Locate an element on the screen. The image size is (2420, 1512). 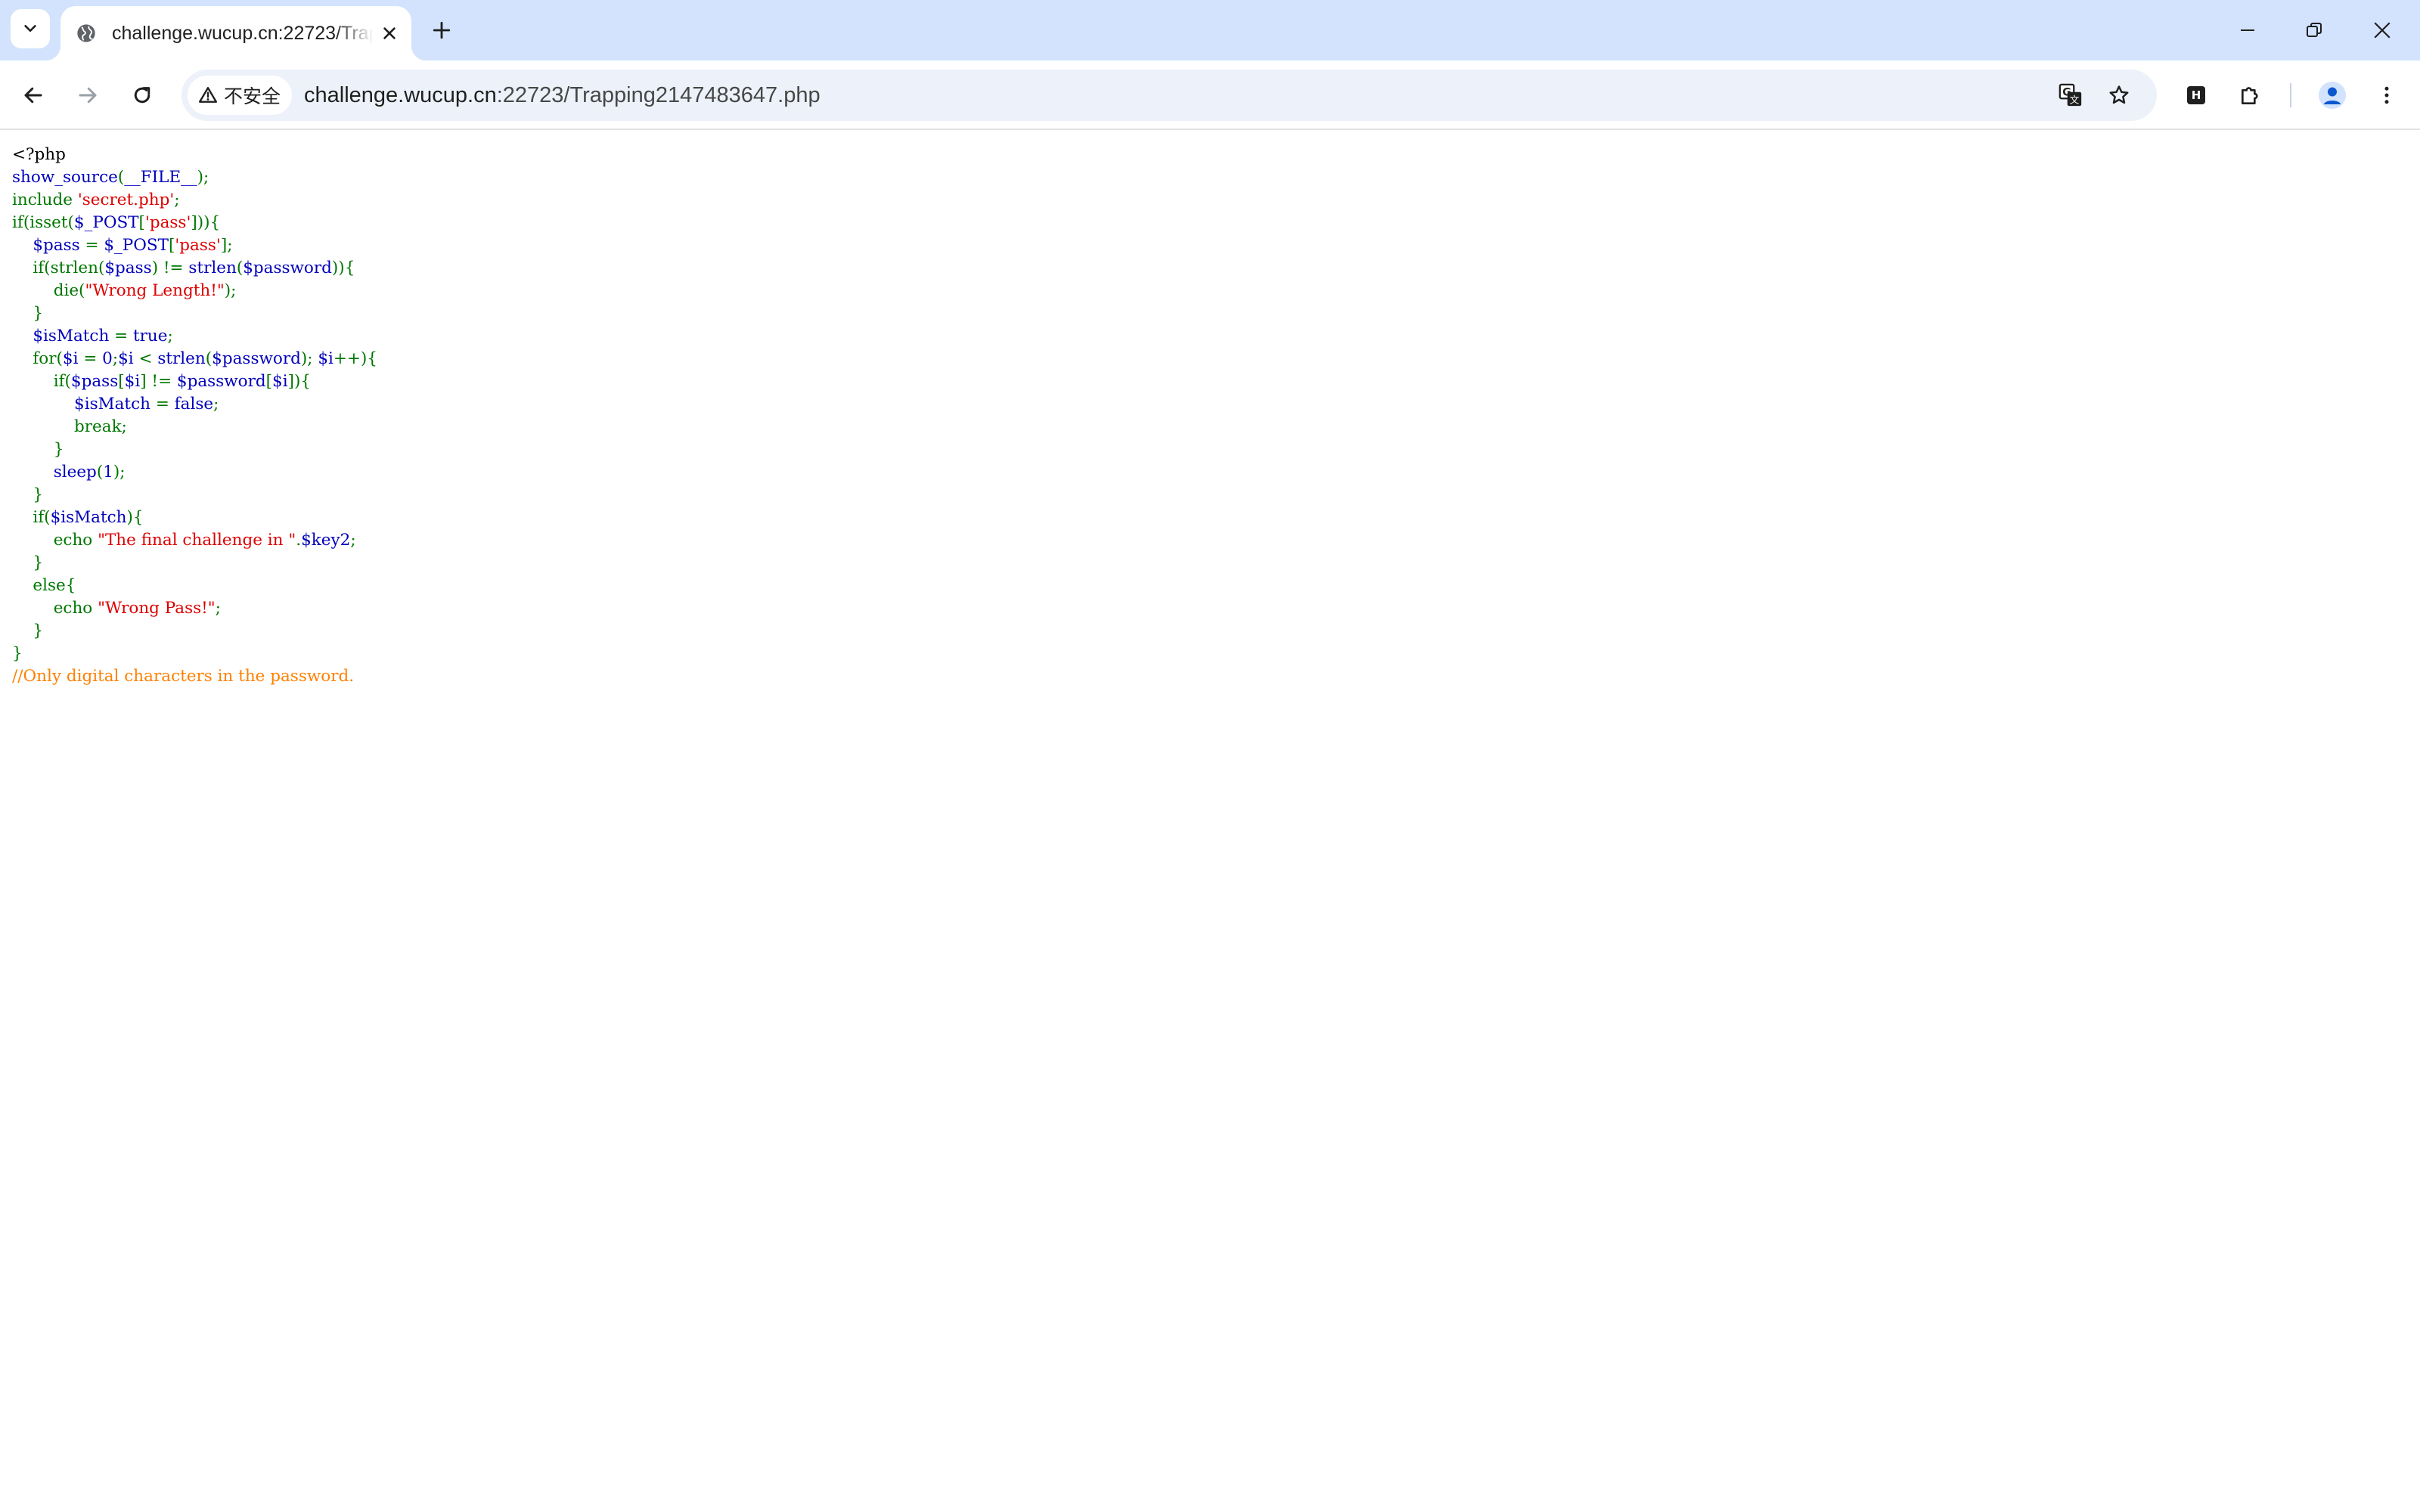
tab-close-button is located at coordinates (389, 34).